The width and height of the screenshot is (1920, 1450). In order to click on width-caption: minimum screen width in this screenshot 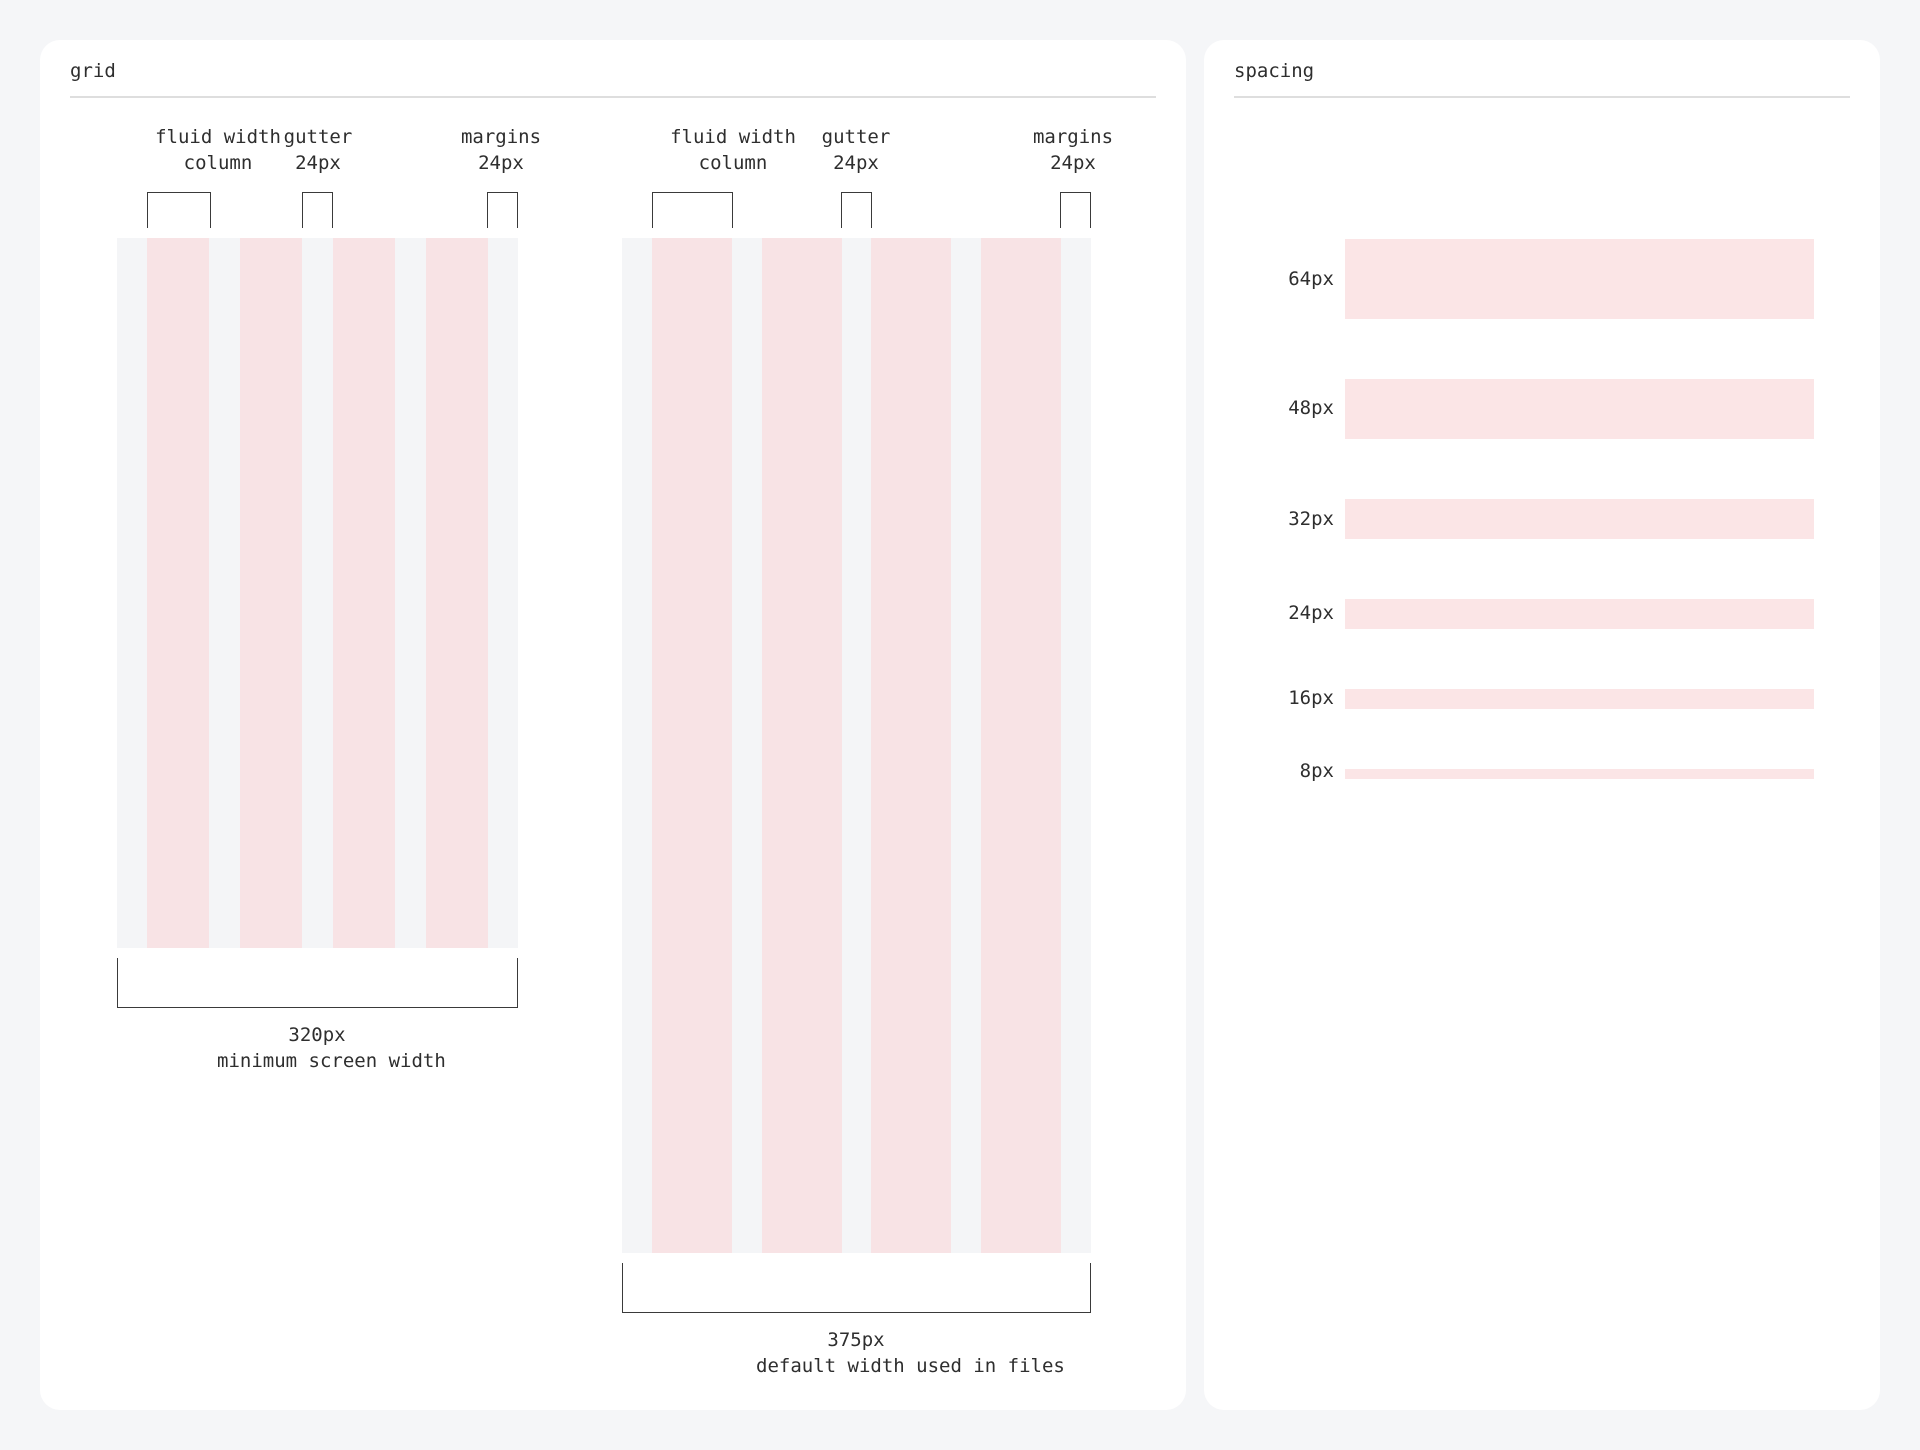, I will do `click(331, 1061)`.